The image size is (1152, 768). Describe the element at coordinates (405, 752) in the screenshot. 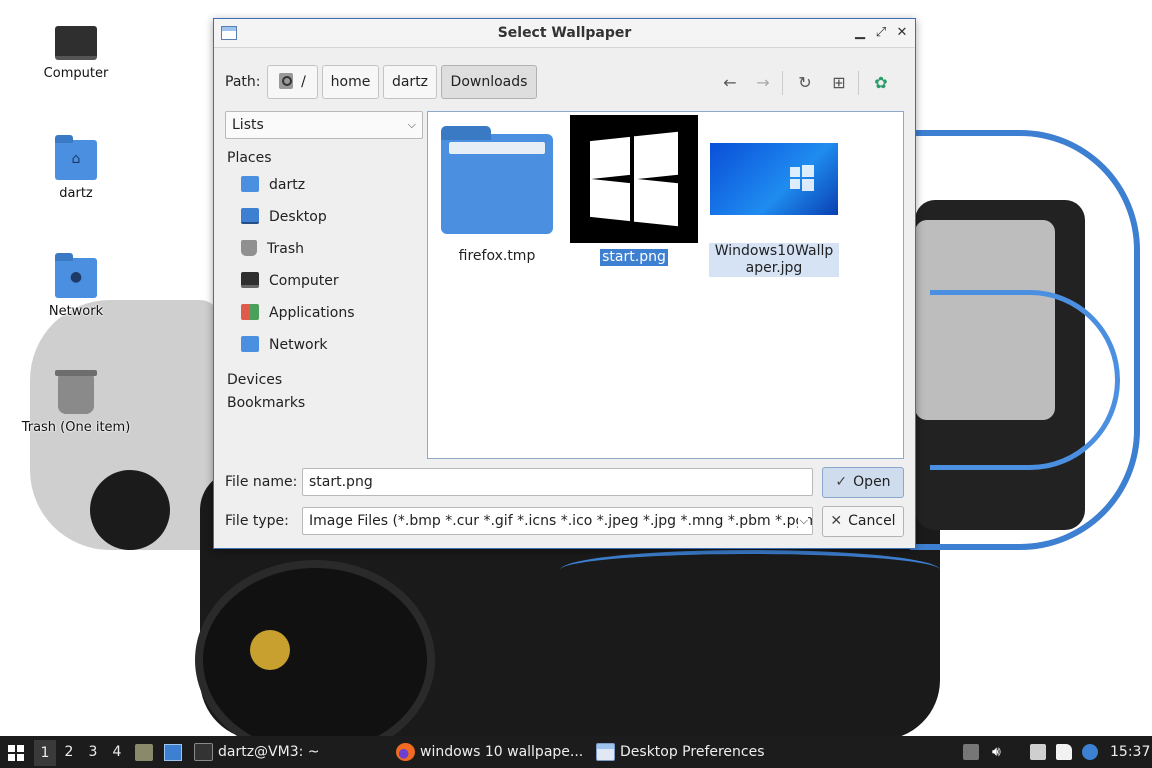

I see `firefox-icon` at that location.